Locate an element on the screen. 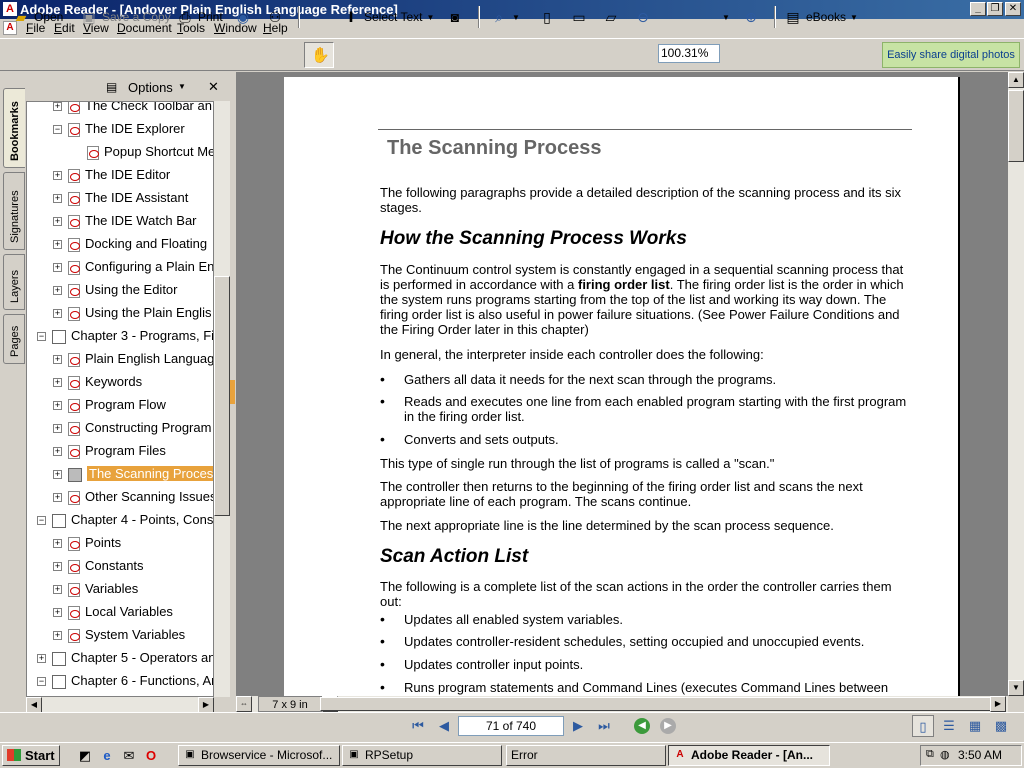 The width and height of the screenshot is (1024, 768). facing-layout-icon: ▦ is located at coordinates (975, 726).